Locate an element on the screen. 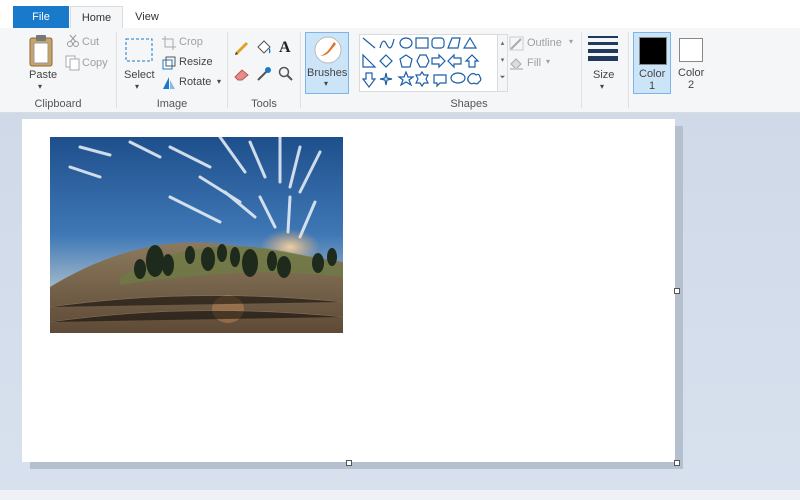  brushes-label: Brushes is located at coordinates (327, 73).